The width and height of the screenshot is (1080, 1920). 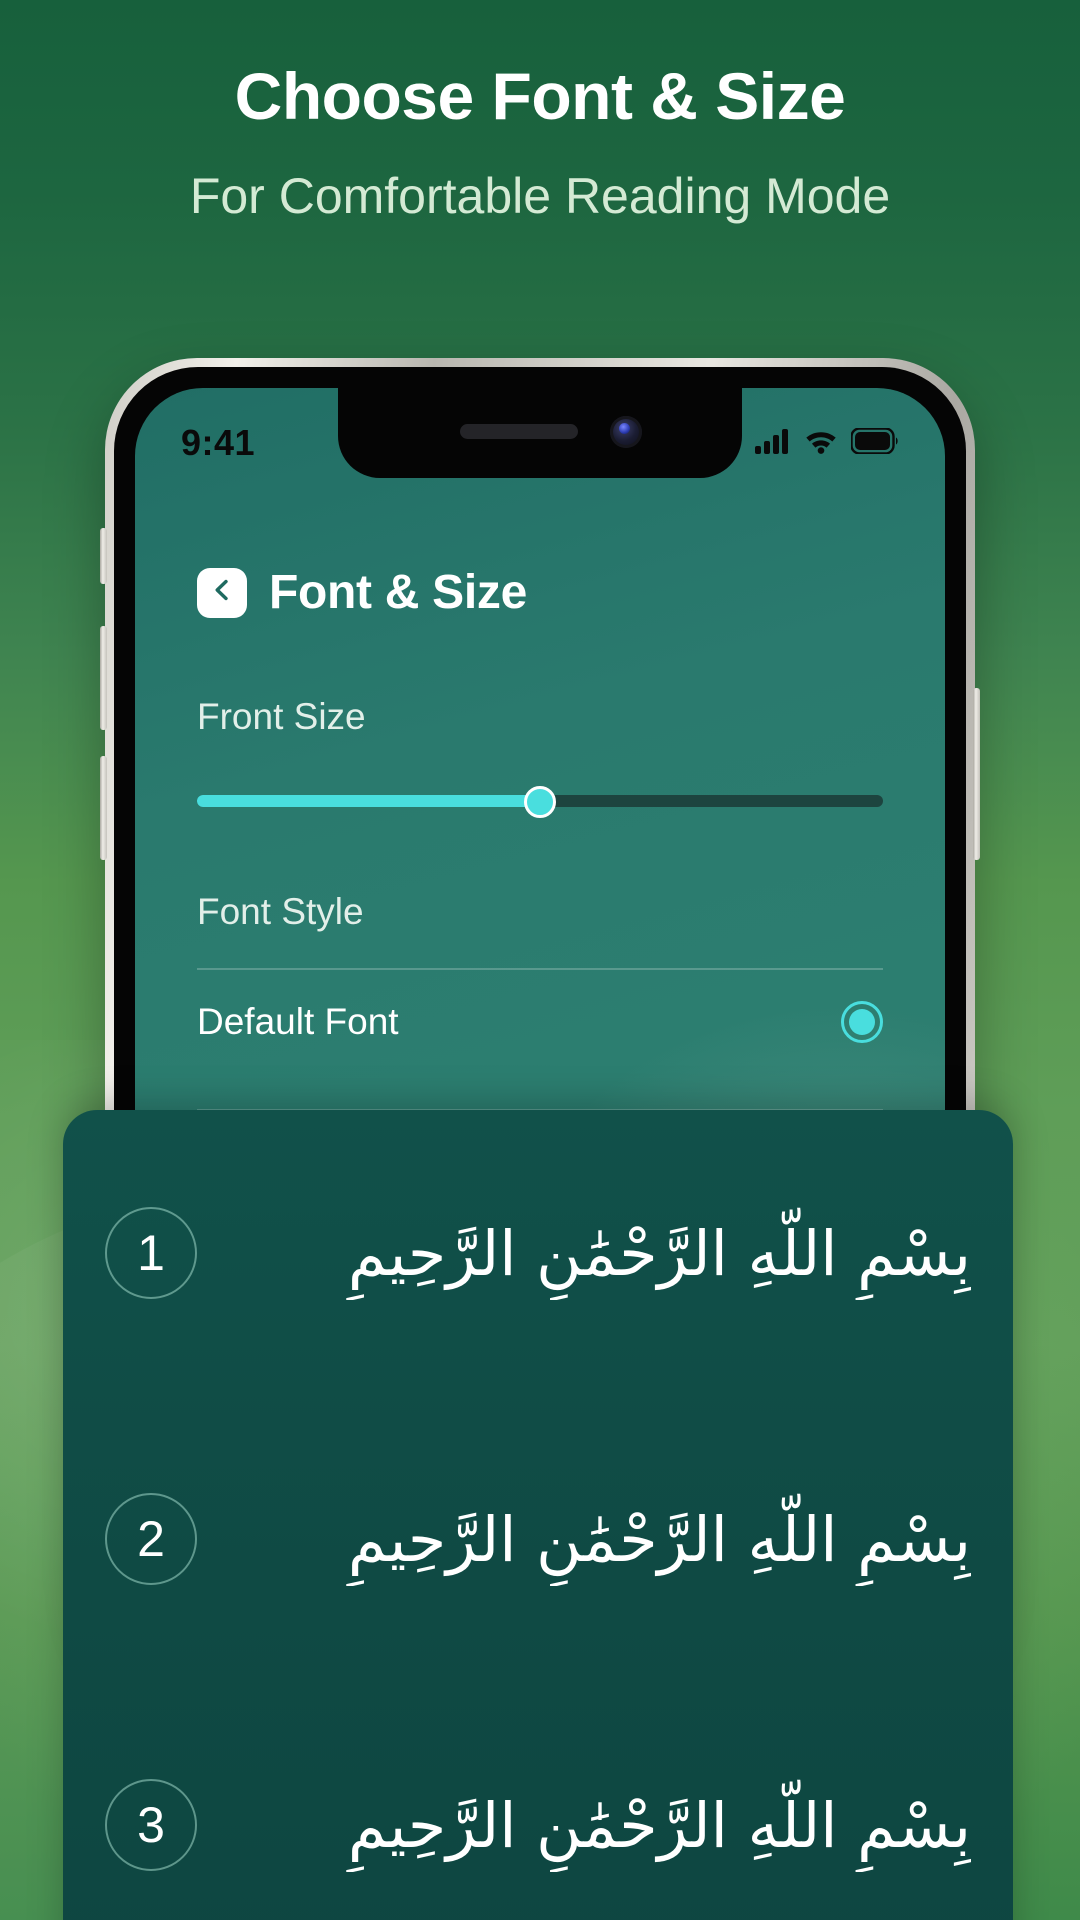 I want to click on phone-notch, so click(x=540, y=433).